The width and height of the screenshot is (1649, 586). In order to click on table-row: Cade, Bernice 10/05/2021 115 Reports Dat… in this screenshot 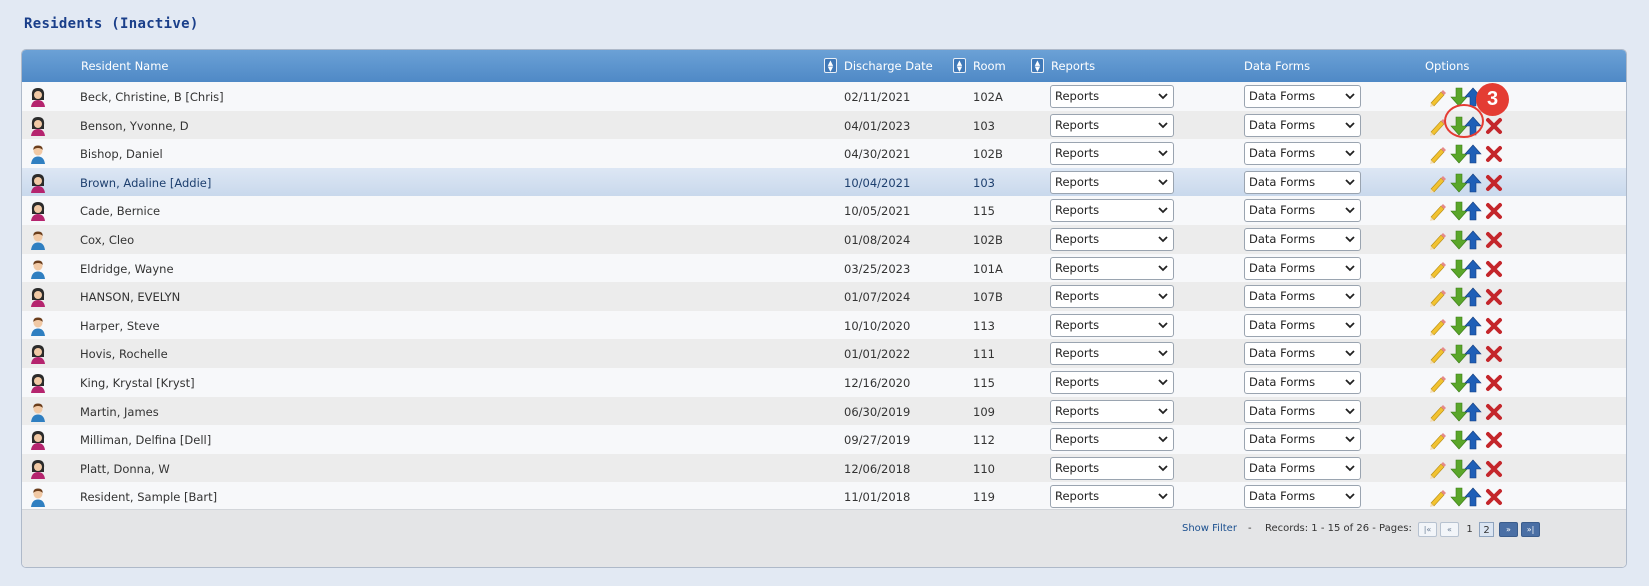, I will do `click(824, 211)`.